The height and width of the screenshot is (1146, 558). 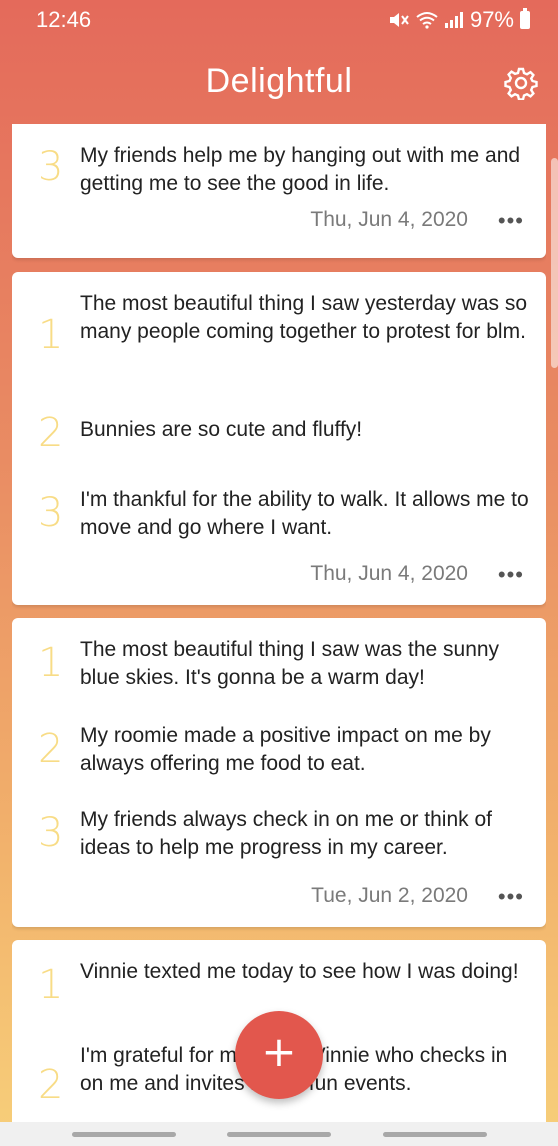 I want to click on signal-icon, so click(x=453, y=20).